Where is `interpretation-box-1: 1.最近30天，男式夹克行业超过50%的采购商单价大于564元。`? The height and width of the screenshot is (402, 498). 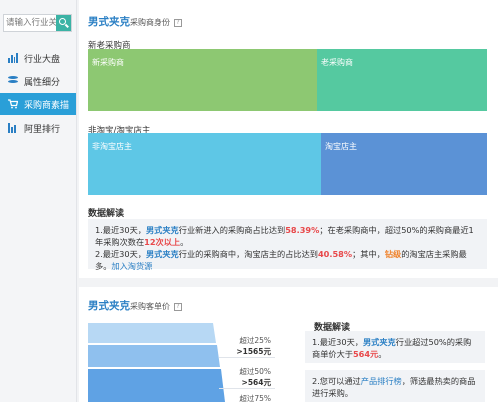 interpretation-box-1: 1.最近30天，男式夹克行业超过50%的采购商单价大于564元。 is located at coordinates (395, 347).